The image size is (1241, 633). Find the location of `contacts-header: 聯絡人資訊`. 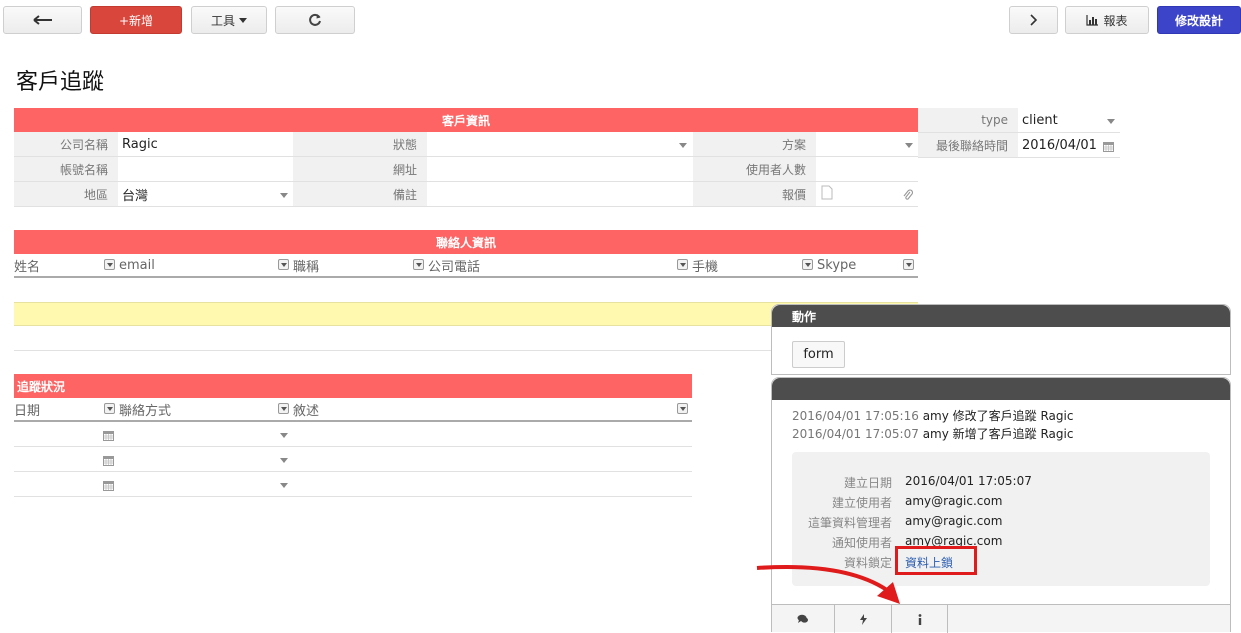

contacts-header: 聯絡人資訊 is located at coordinates (466, 242).